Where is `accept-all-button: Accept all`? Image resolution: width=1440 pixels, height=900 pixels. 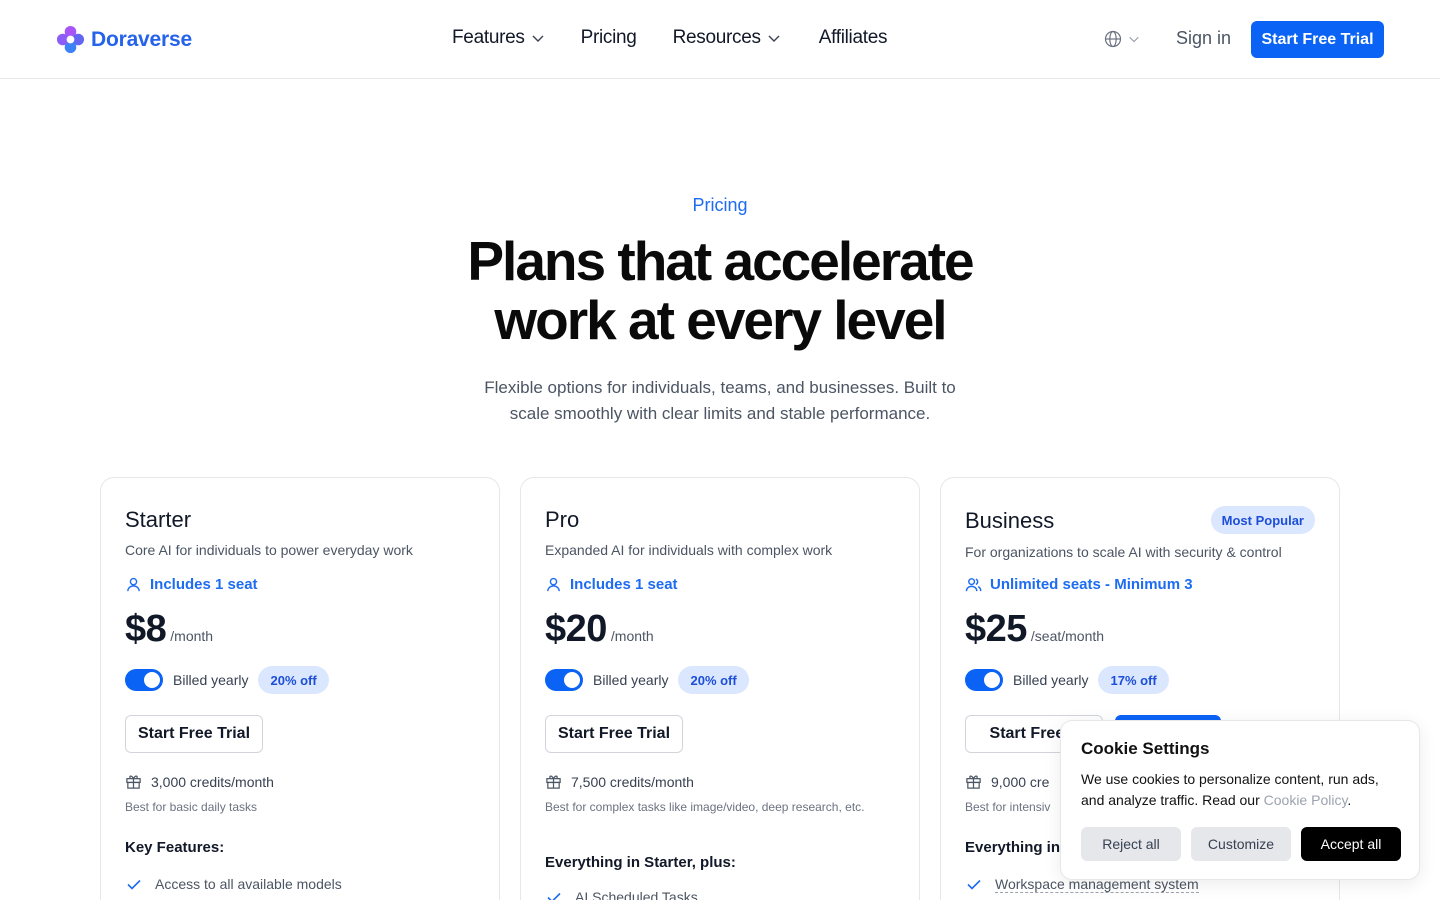 accept-all-button: Accept all is located at coordinates (1351, 844).